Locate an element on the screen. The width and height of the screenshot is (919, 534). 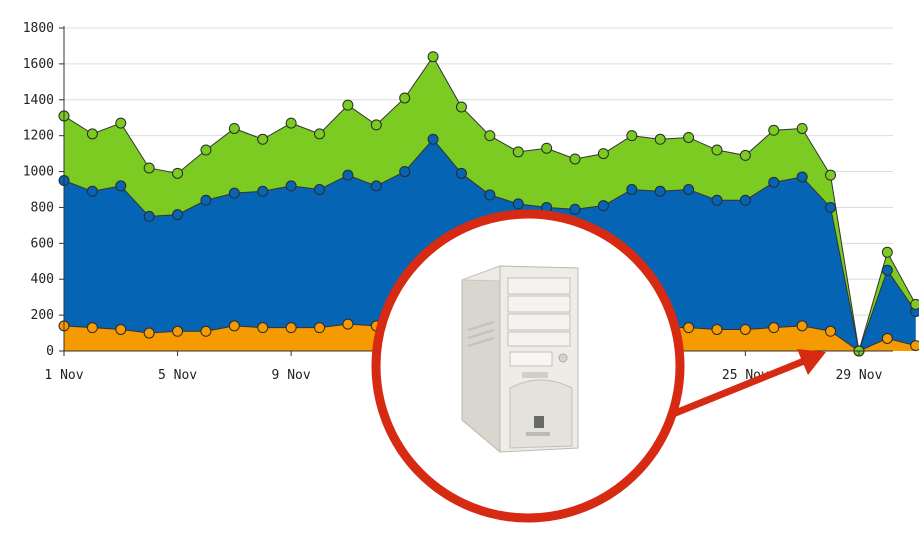
y-tick-label-7: 1400 is located at coordinates (38, 100).